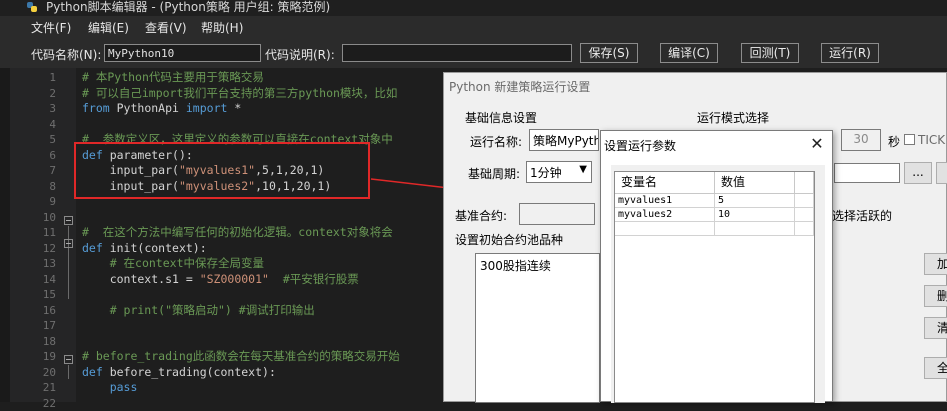 The height and width of the screenshot is (411, 947). What do you see at coordinates (5, 235) in the screenshot?
I see `editor-left-strip` at bounding box center [5, 235].